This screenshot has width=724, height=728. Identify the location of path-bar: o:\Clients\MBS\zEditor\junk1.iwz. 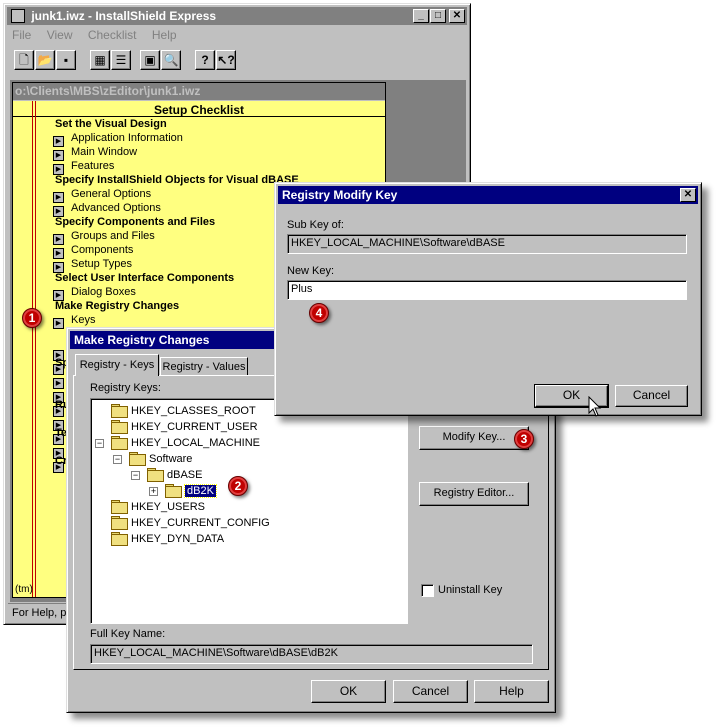
(199, 91).